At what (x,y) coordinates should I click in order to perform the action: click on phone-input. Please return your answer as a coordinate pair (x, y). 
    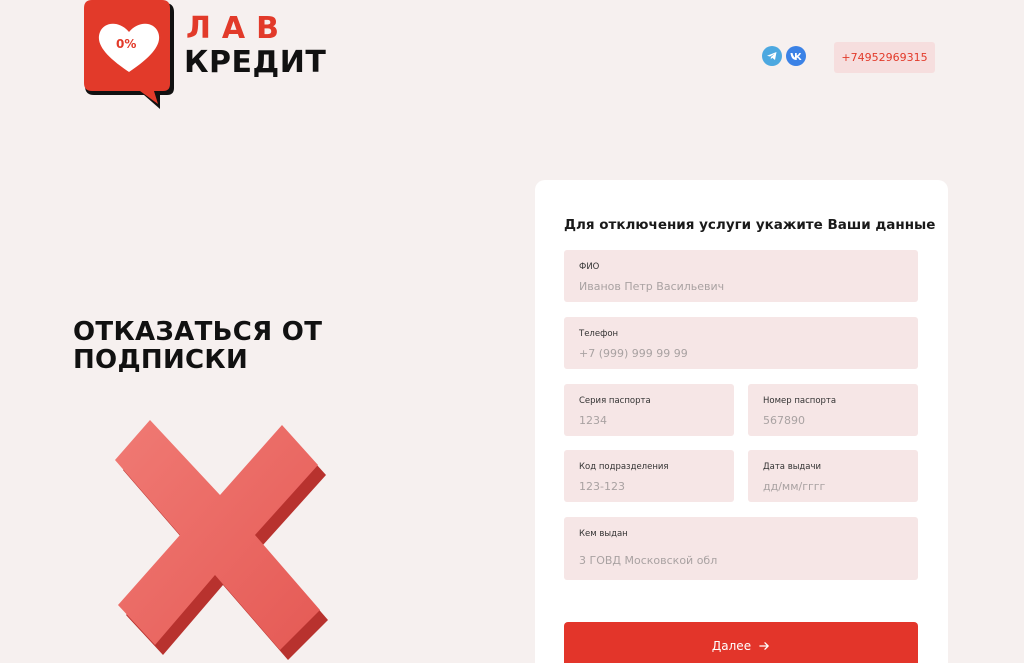
    Looking at the image, I should click on (741, 353).